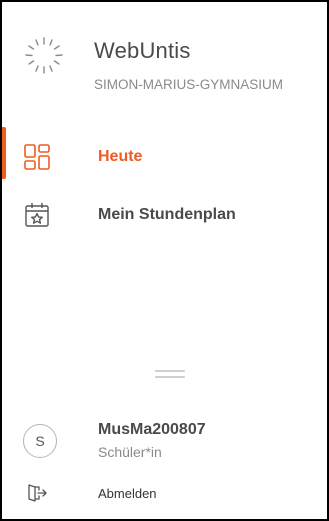 This screenshot has width=329, height=521. I want to click on school-name: SIMON-MARIUS-GYMNASIUM, so click(188, 84).